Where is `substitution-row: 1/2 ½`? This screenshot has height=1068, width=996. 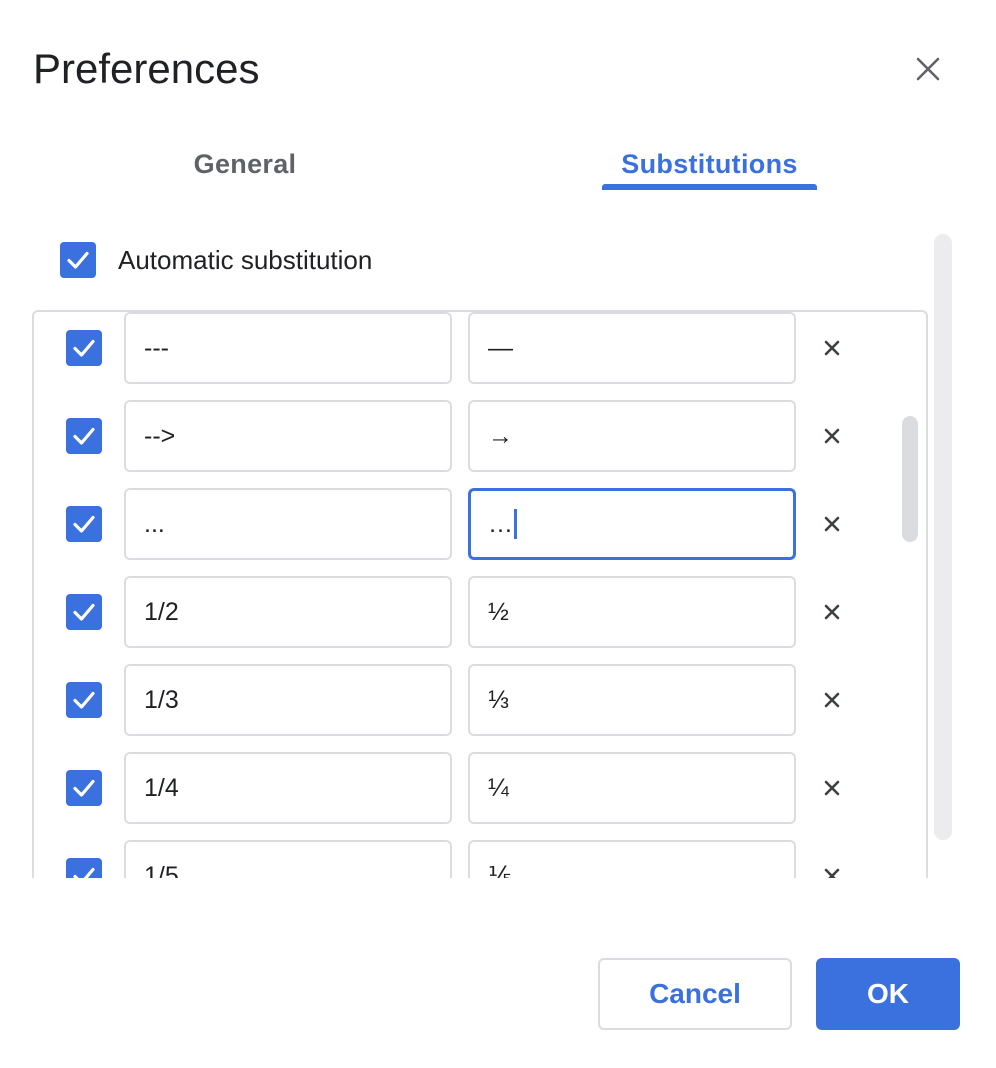 substitution-row: 1/2 ½ is located at coordinates (464, 612).